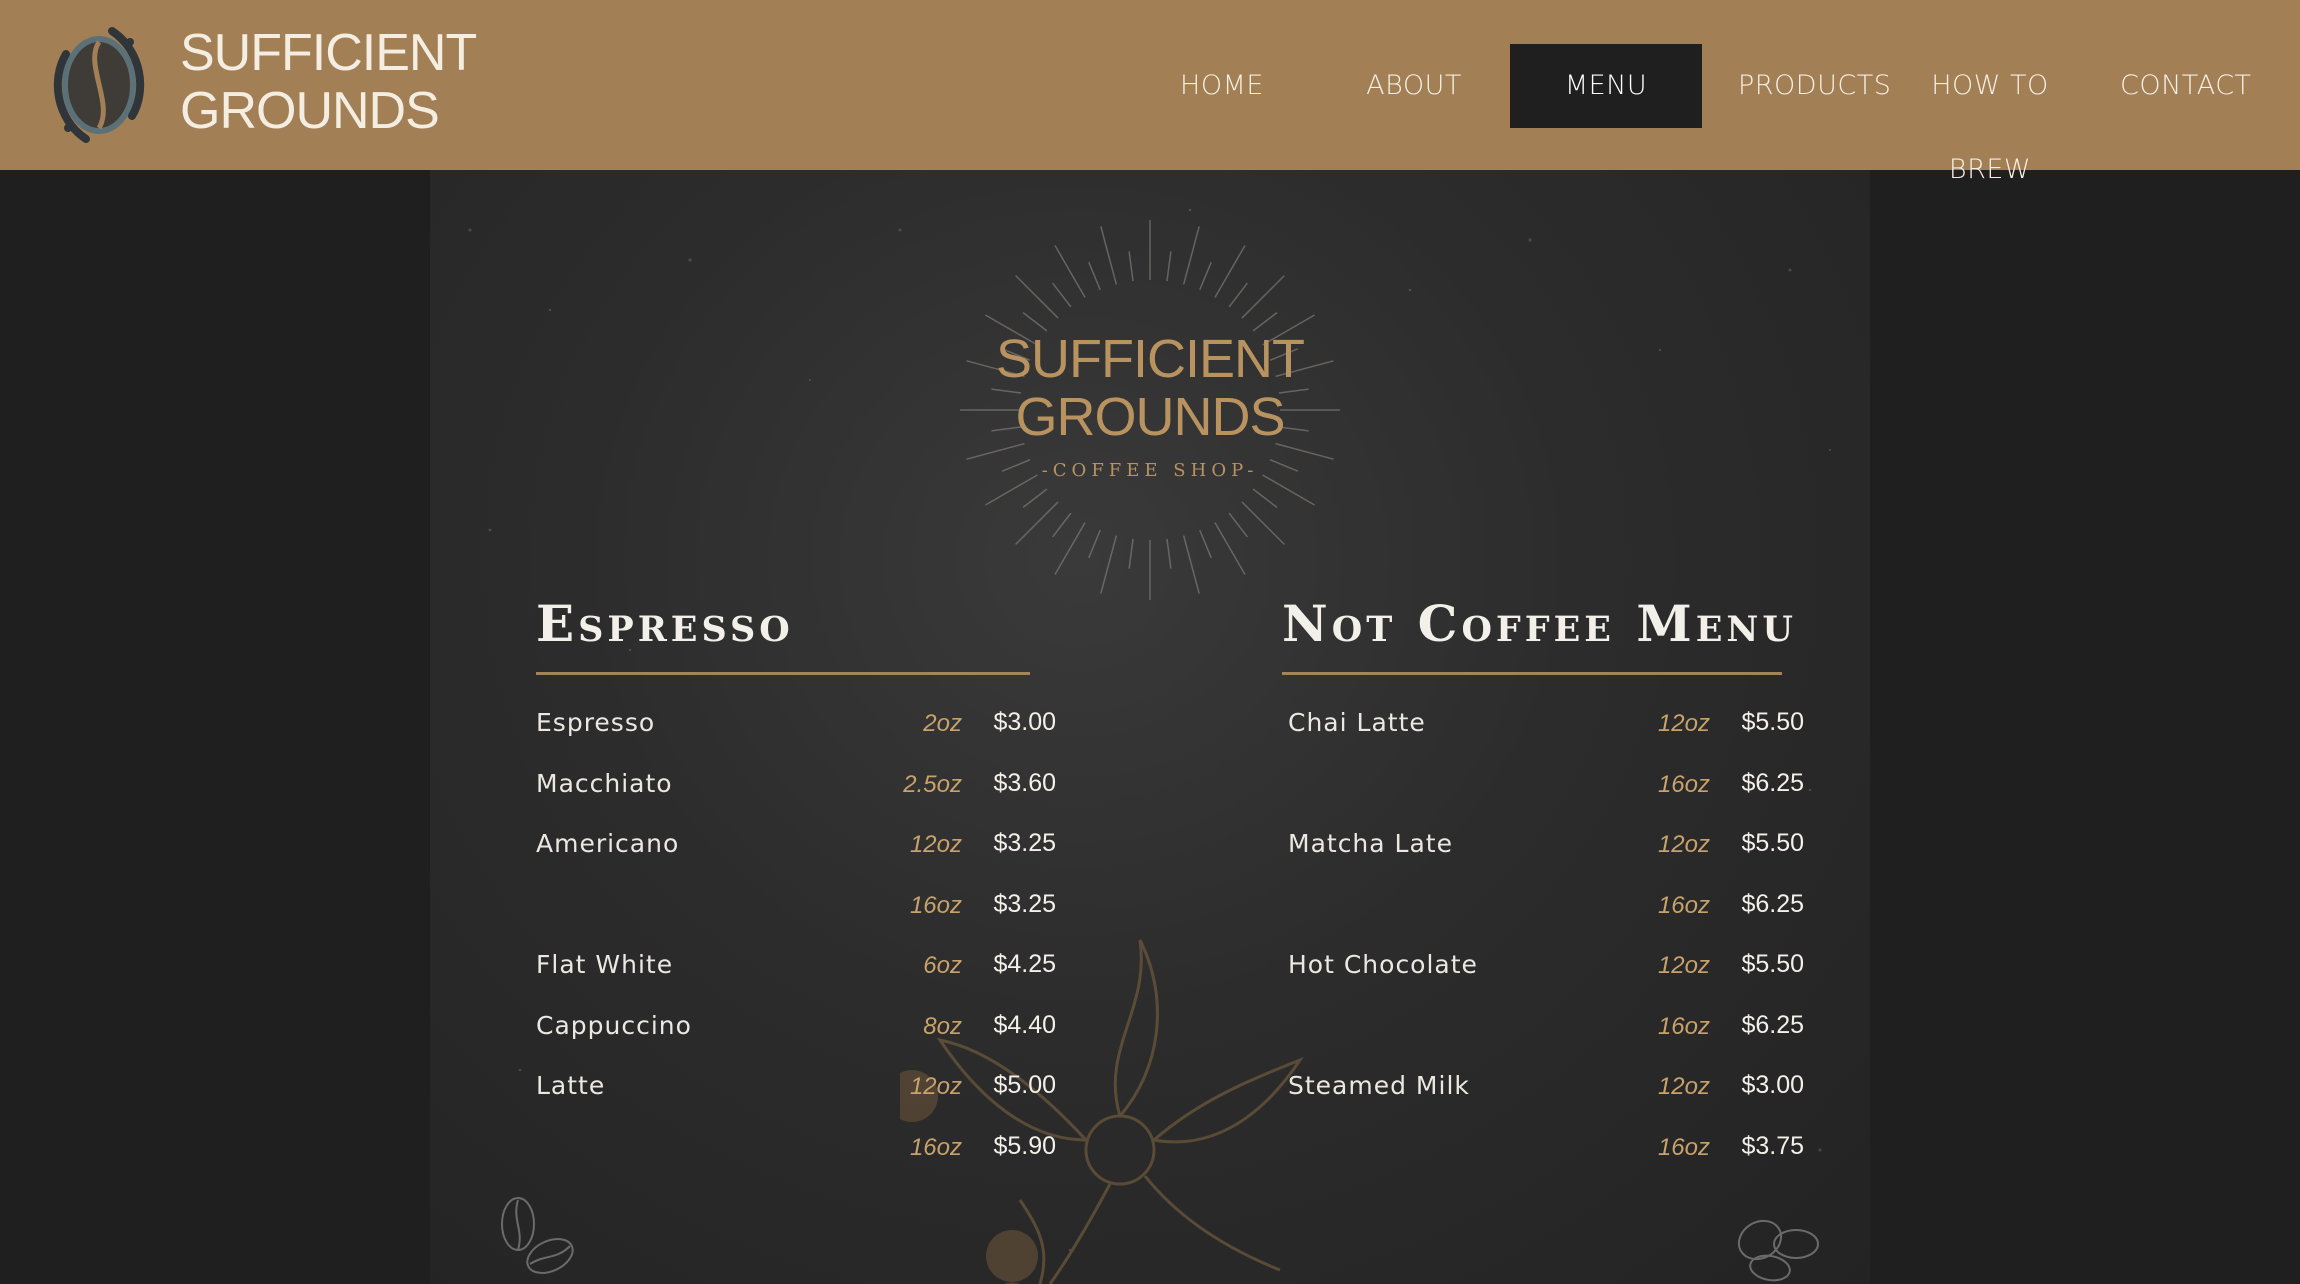  Describe the element at coordinates (1379, 1085) in the screenshot. I see `menu-item-name: Steamed Milk` at that location.